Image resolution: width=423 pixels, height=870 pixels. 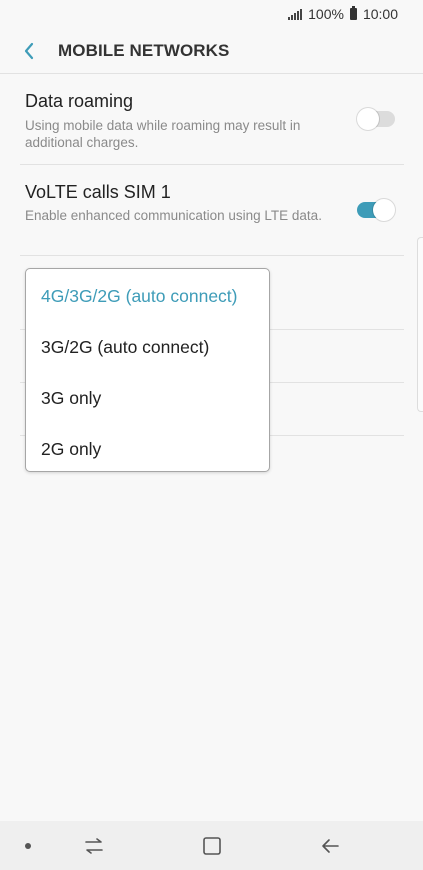 I want to click on battery-percent: 100%, so click(x=326, y=14).